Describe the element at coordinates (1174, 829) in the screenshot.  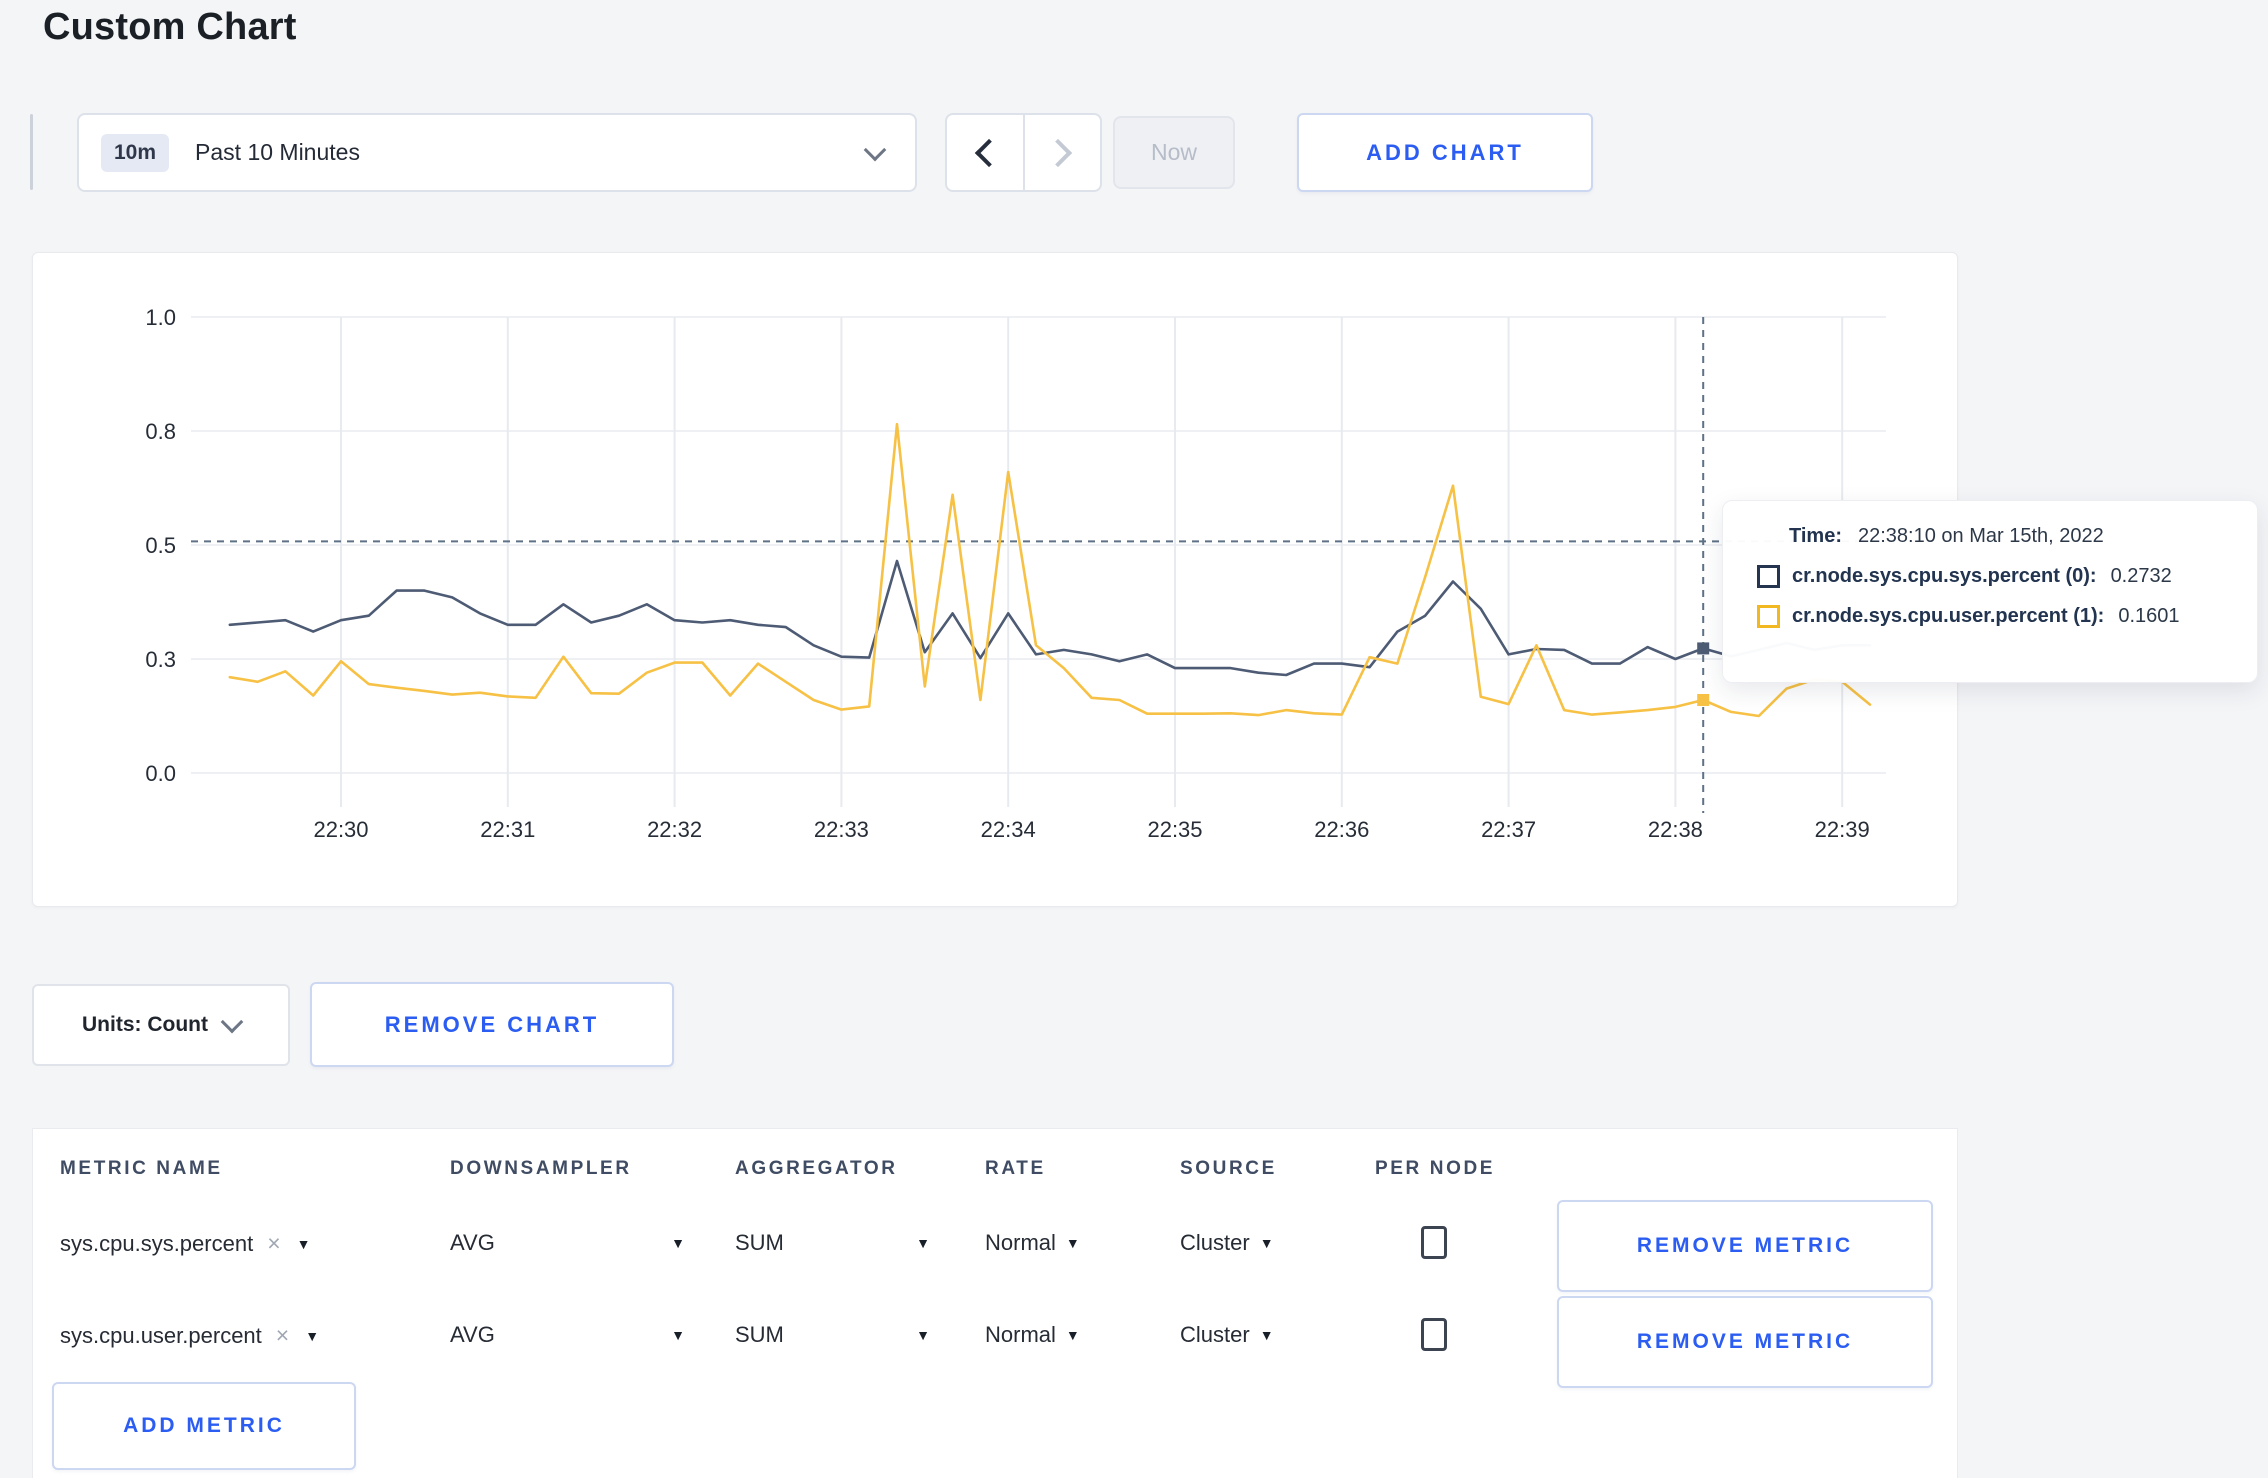
I see `x-axis-tick-label: 22:35` at that location.